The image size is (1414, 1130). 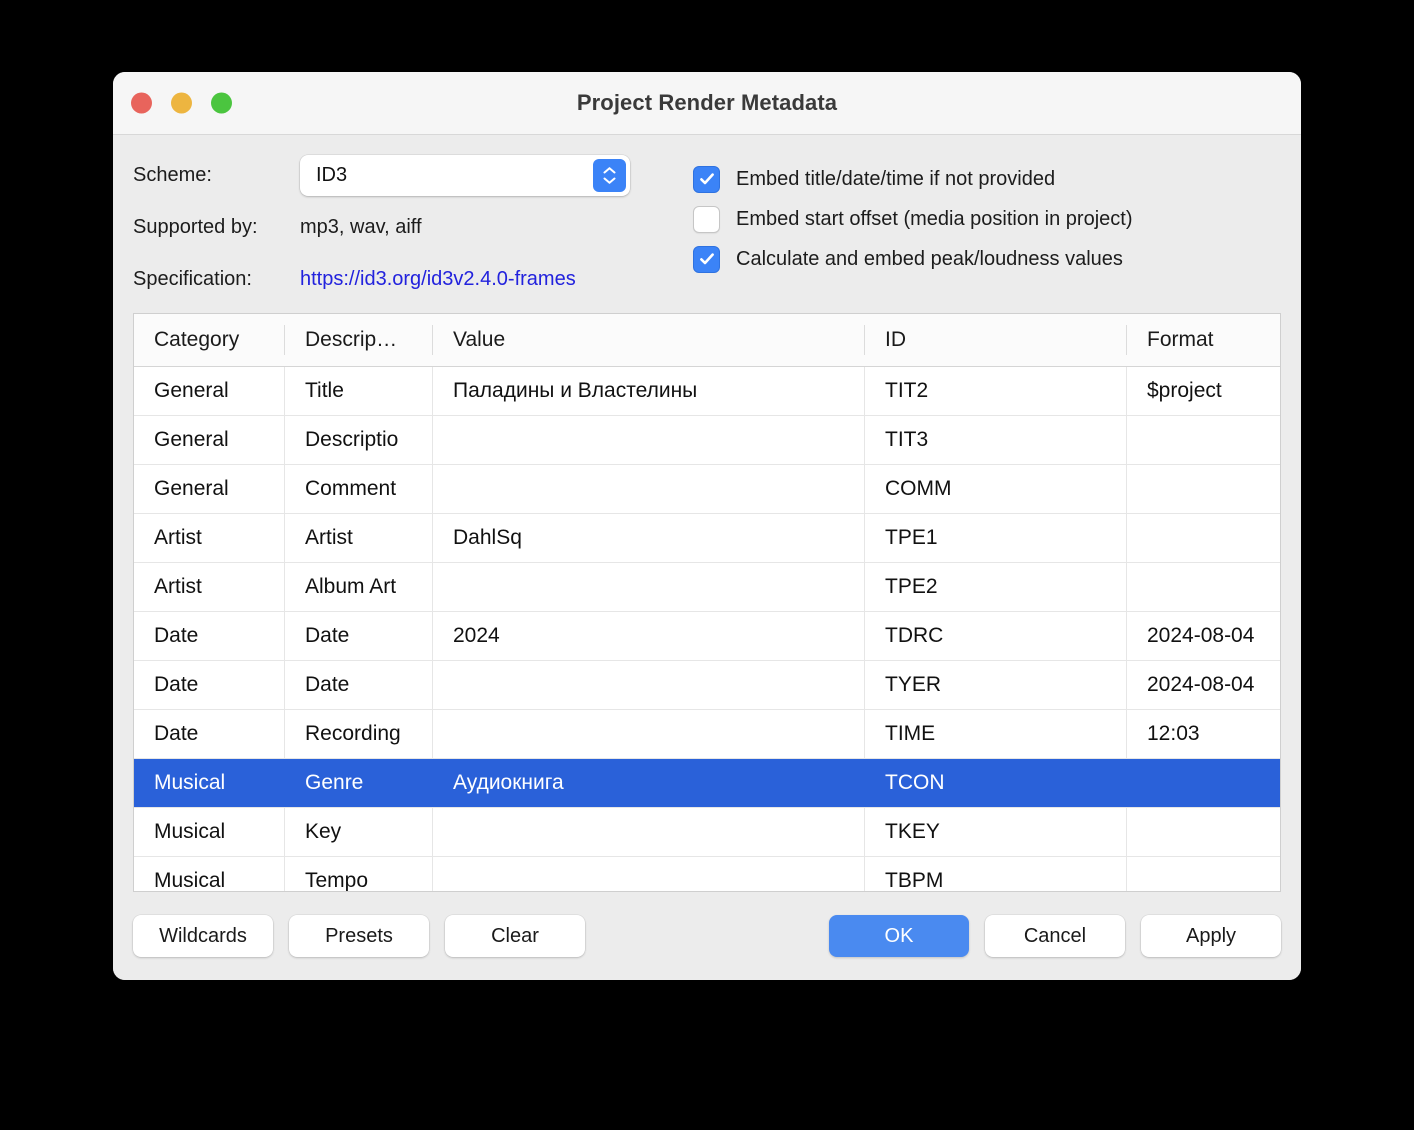 What do you see at coordinates (899, 936) in the screenshot?
I see `ok-button: OK` at bounding box center [899, 936].